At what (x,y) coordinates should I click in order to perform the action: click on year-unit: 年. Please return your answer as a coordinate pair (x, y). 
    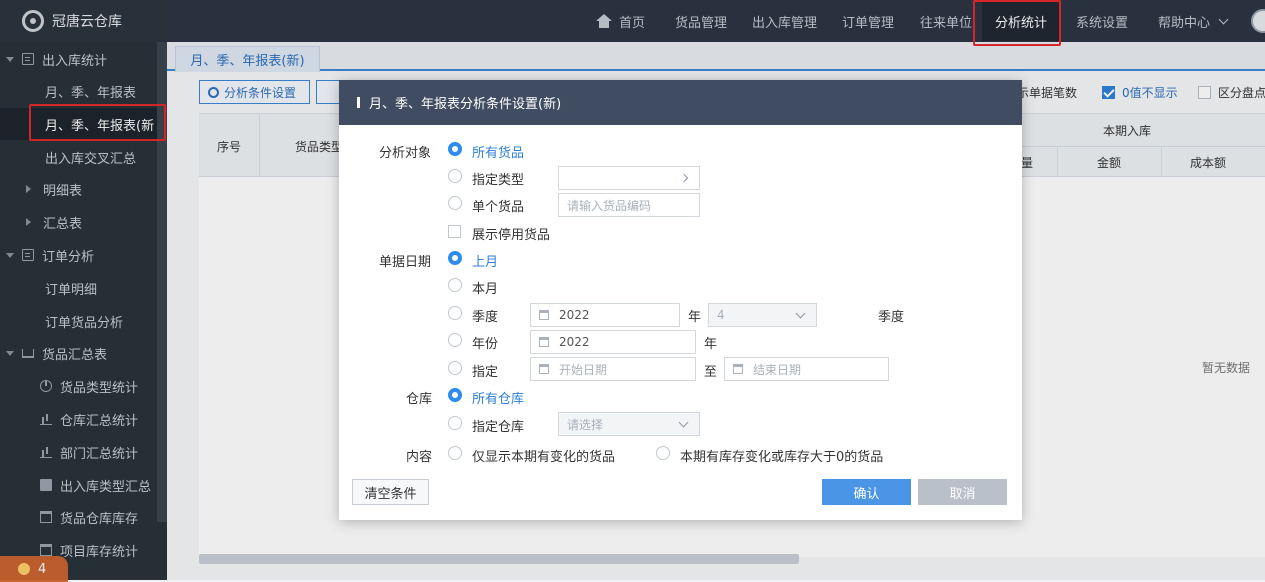
    Looking at the image, I should click on (711, 344).